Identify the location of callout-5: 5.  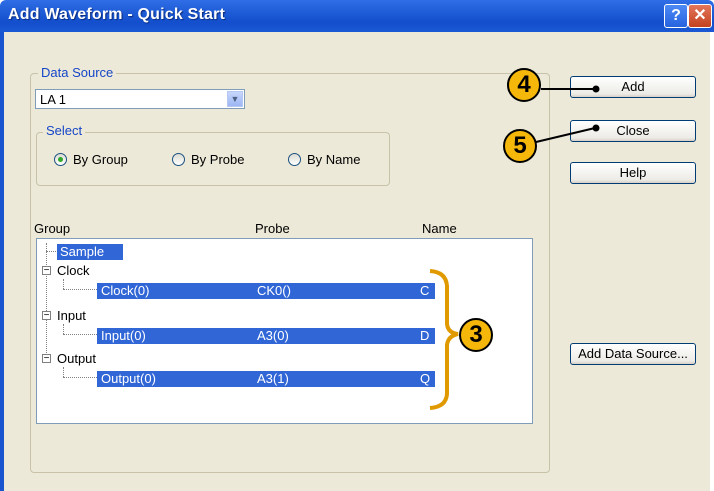
(520, 146).